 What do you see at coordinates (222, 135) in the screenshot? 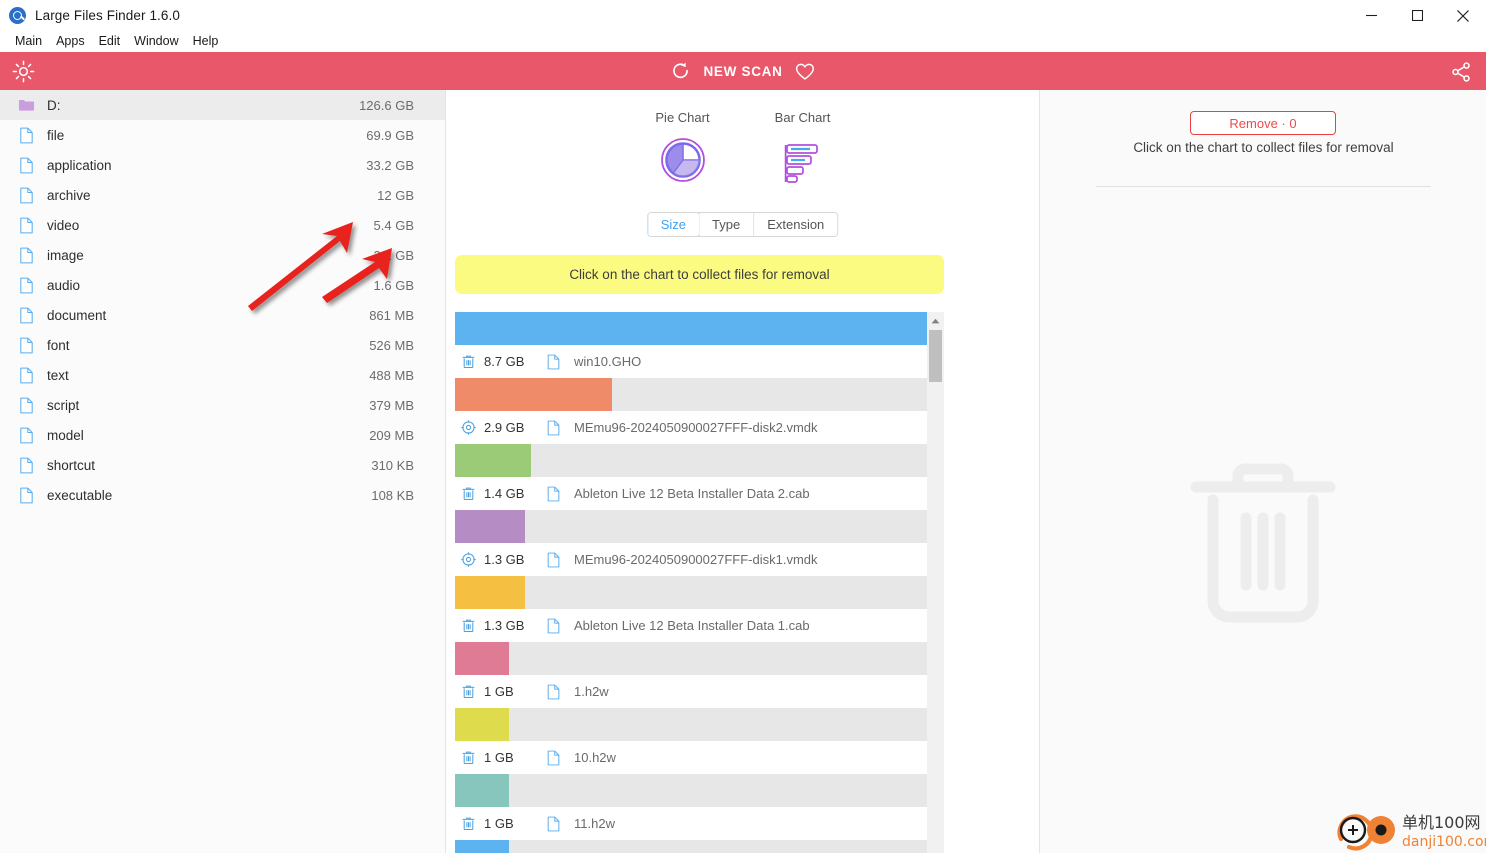
I see `category-row: file 69.9 GB` at bounding box center [222, 135].